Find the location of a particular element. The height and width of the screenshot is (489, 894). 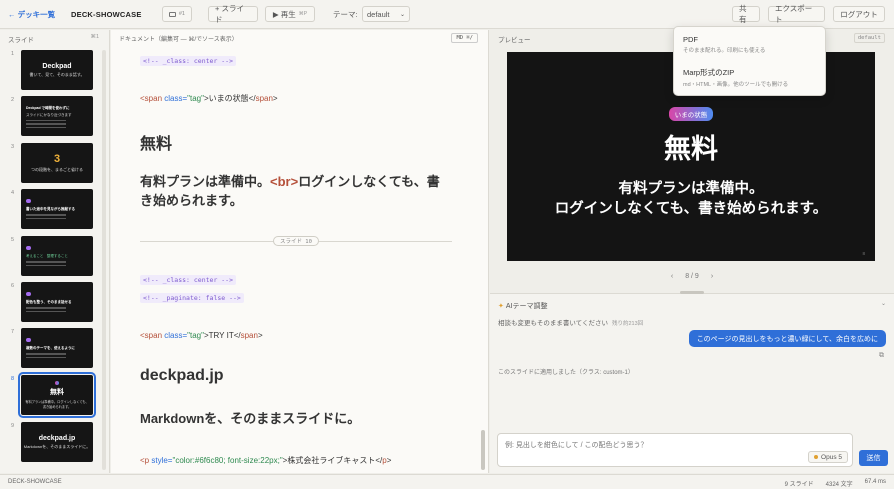

markdown-toggle-button: MD ⌘/ is located at coordinates (464, 38).